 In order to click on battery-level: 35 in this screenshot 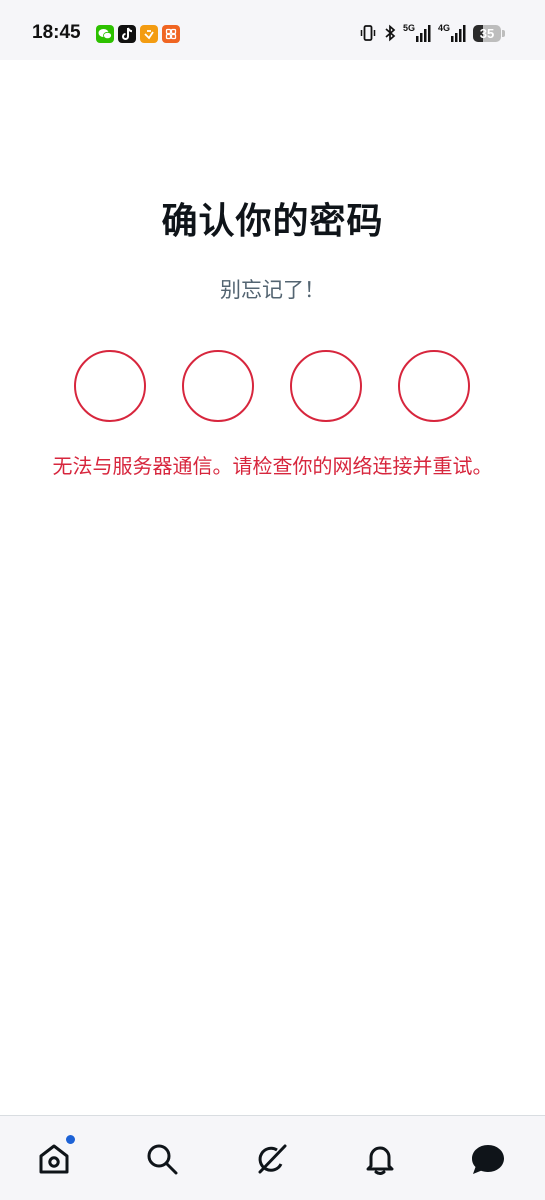, I will do `click(487, 33)`.